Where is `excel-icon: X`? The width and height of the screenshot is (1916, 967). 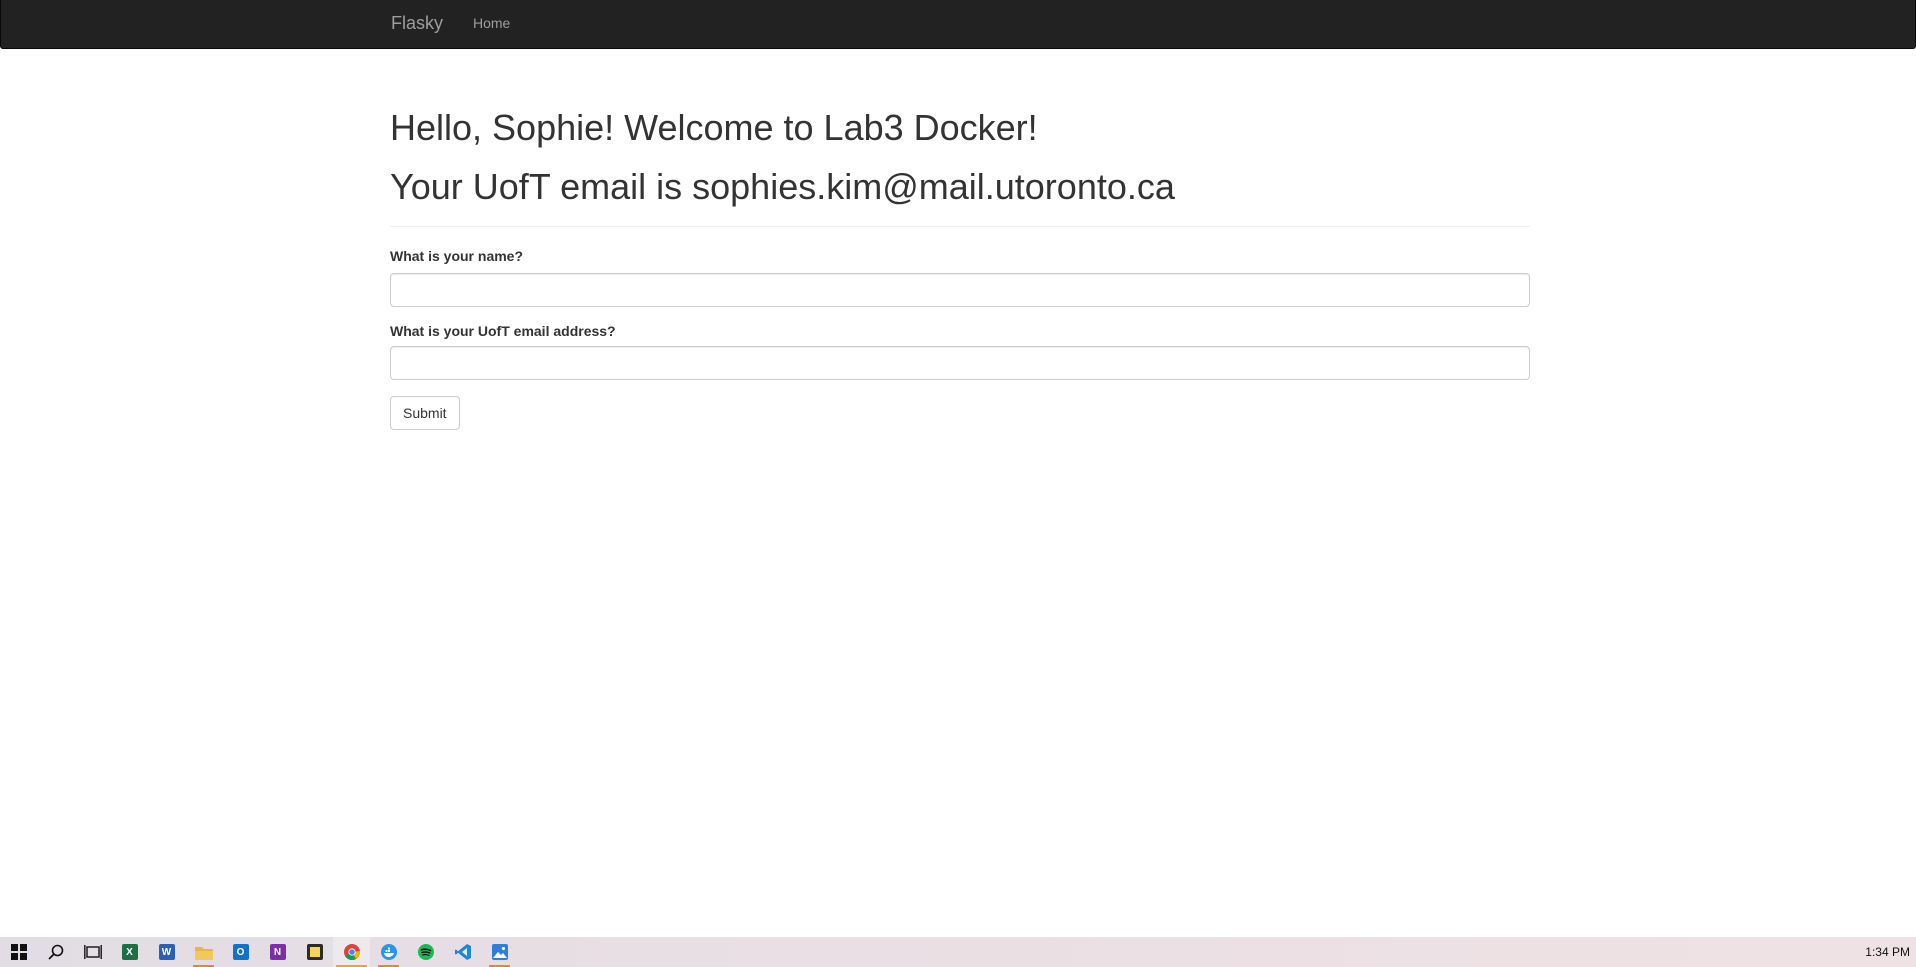
excel-icon: X is located at coordinates (129, 952).